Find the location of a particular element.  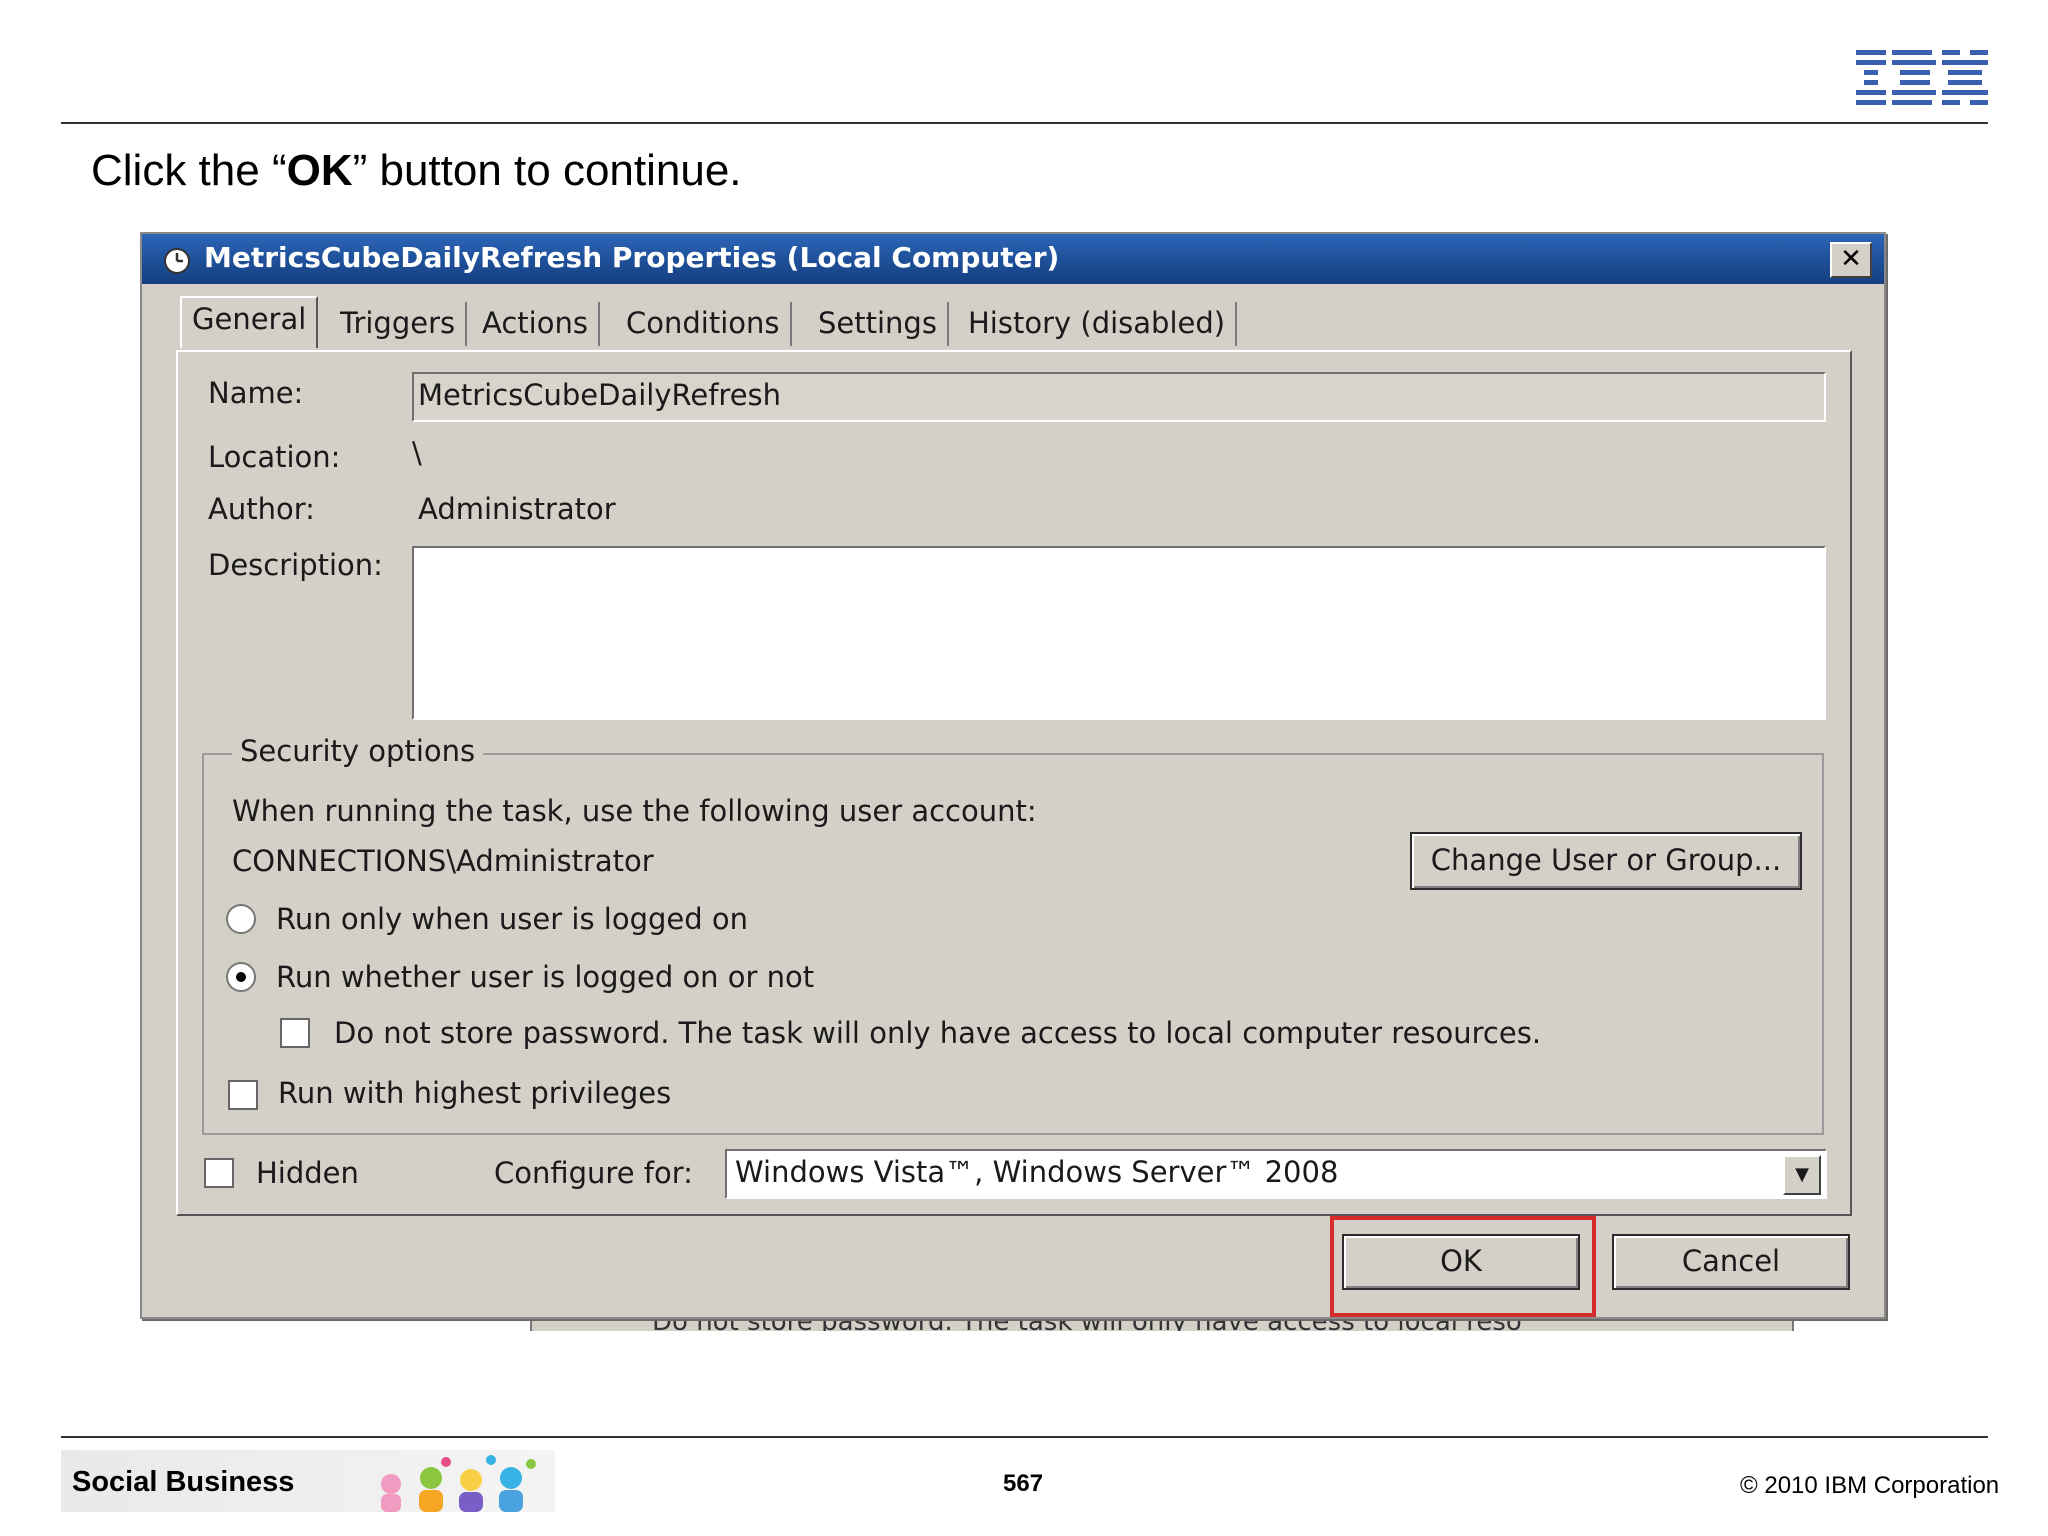

chevron-down-icon: ▼ is located at coordinates (1802, 1175).